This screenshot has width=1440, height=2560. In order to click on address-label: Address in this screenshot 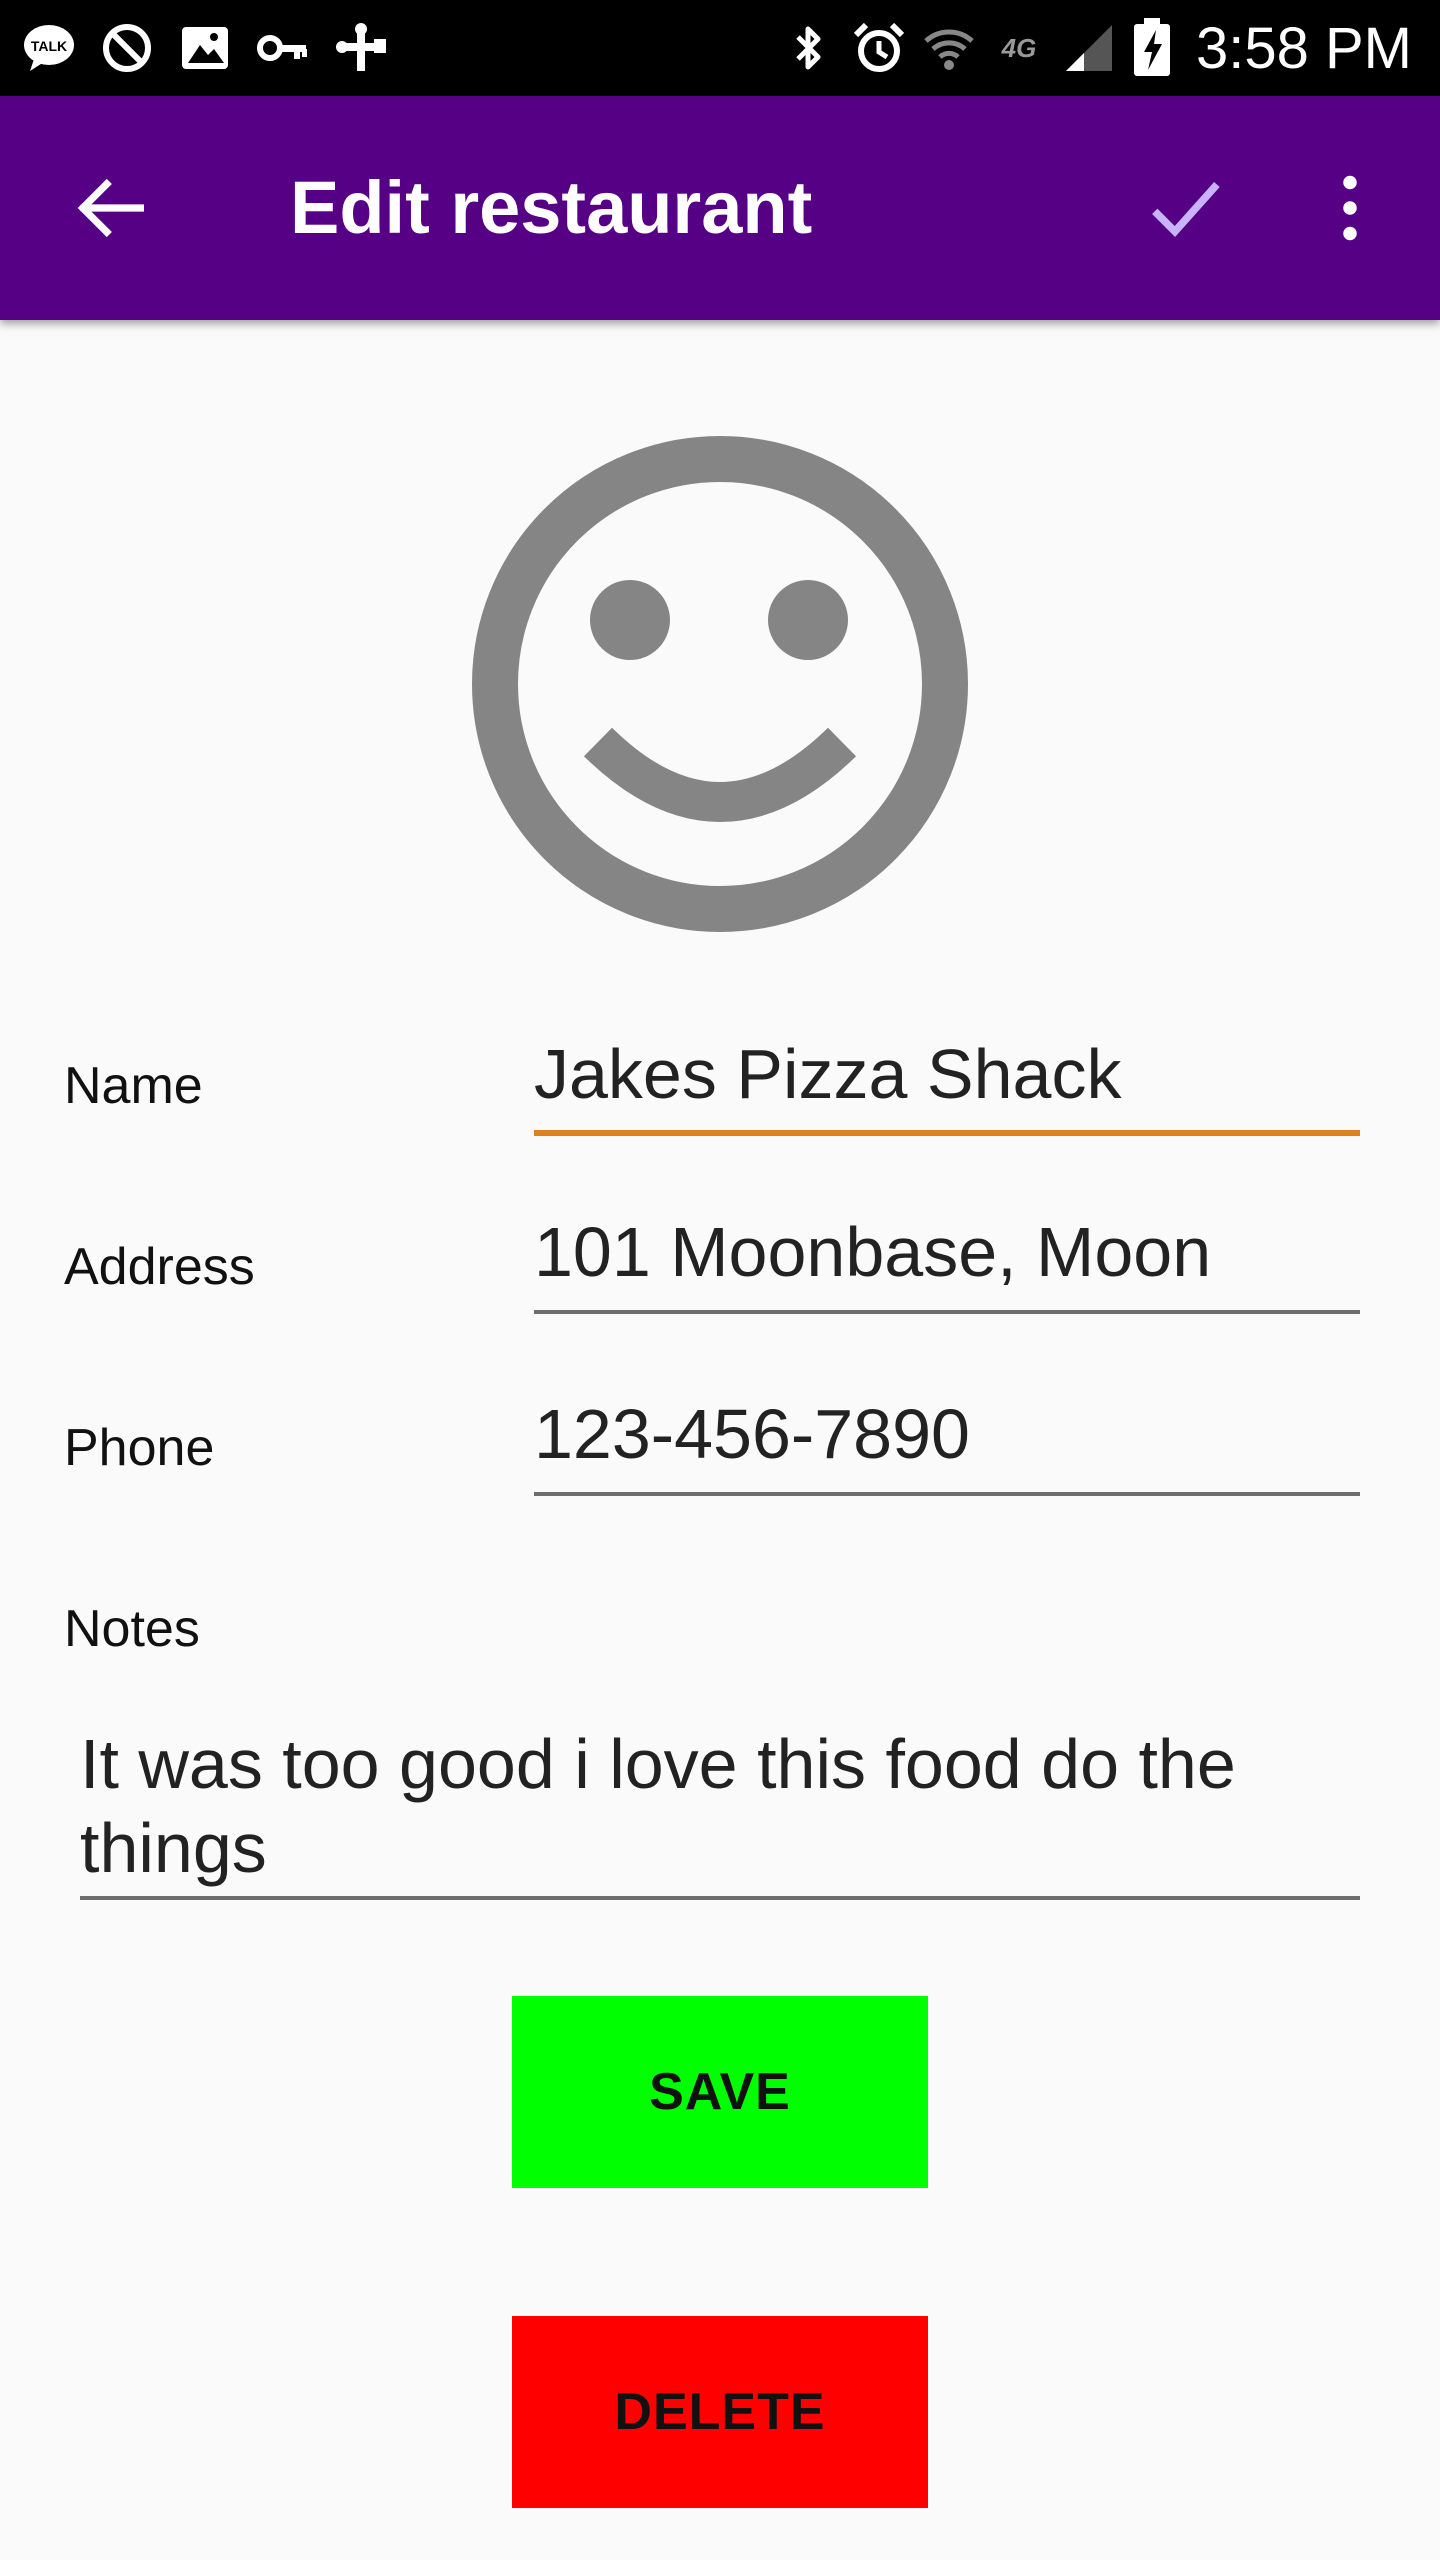, I will do `click(159, 1267)`.